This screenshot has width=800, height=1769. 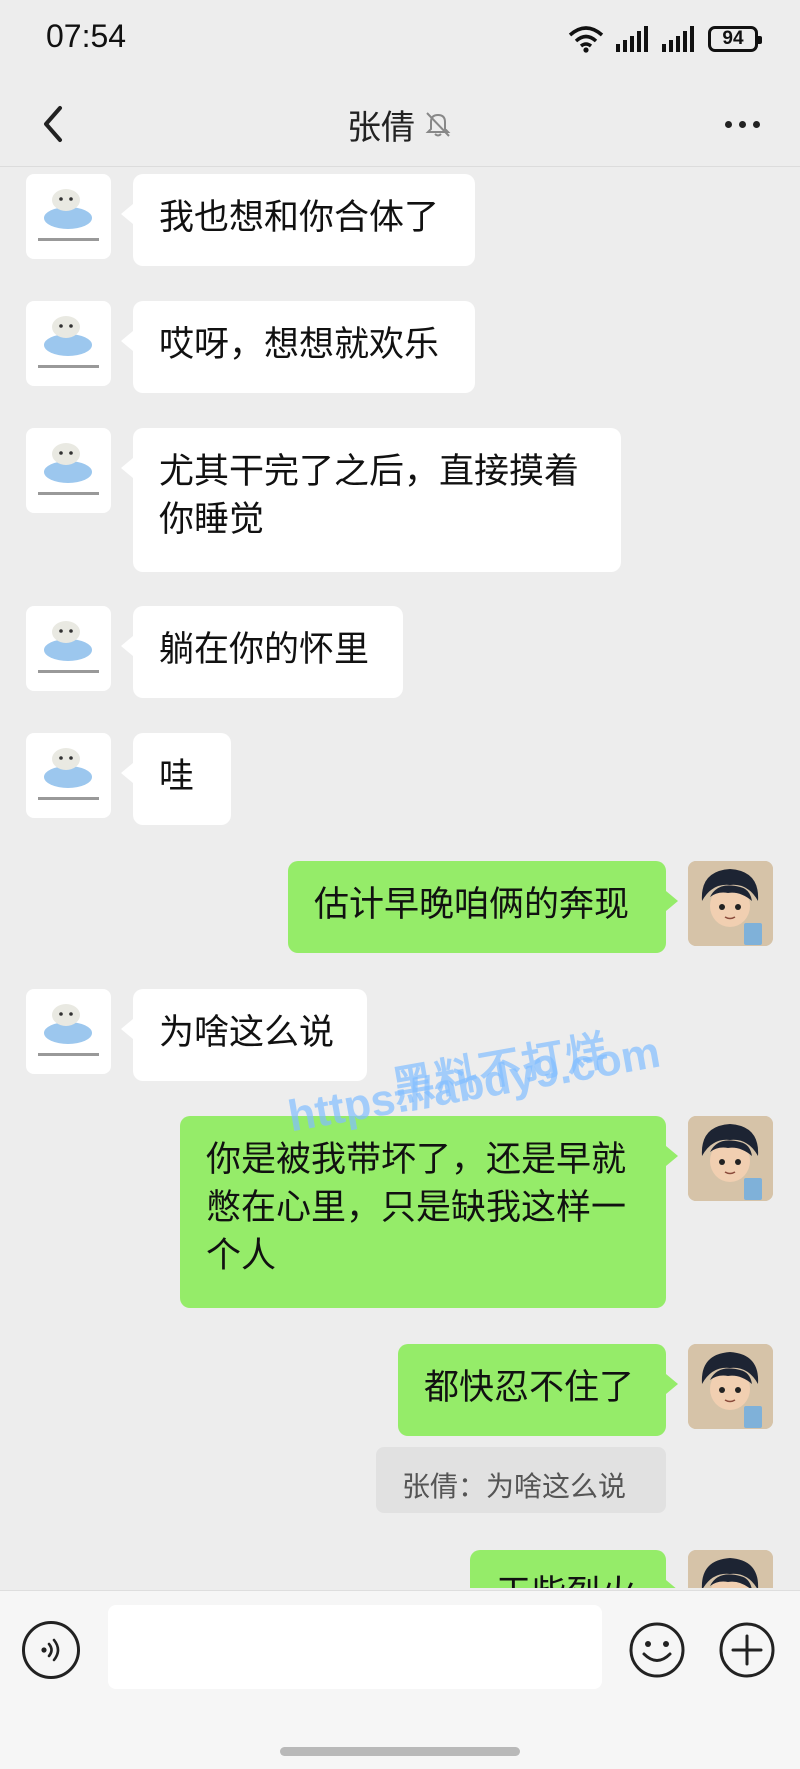 I want to click on home-indicator, so click(x=400, y=1751).